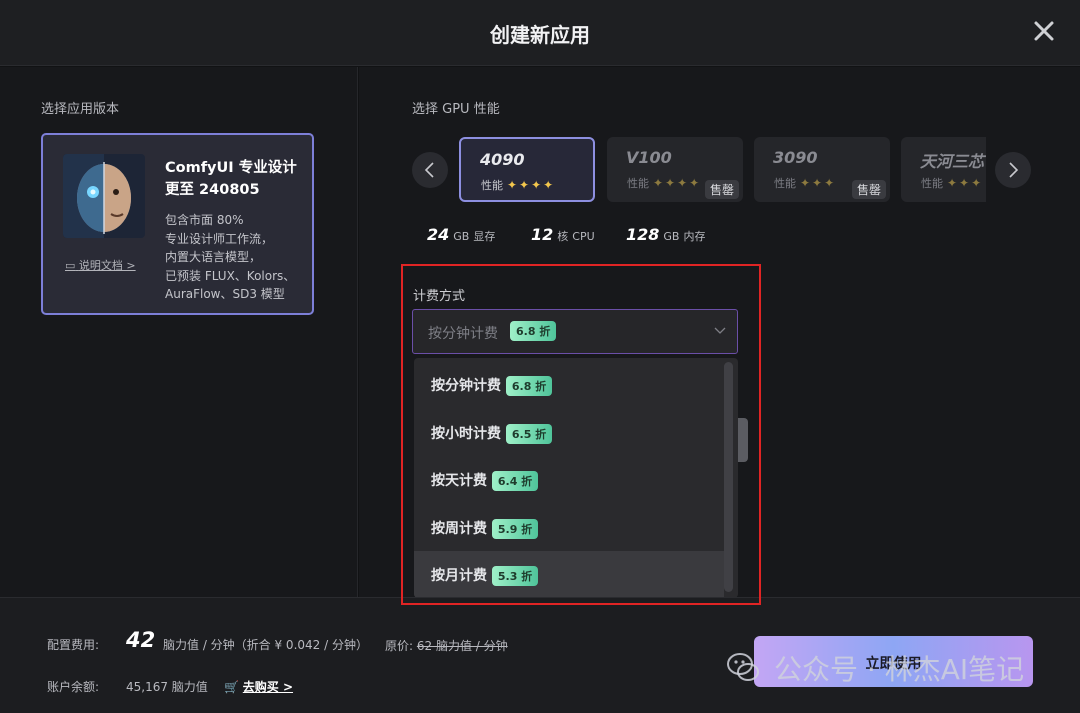  I want to click on dialog-header: 创建新应用, so click(540, 33).